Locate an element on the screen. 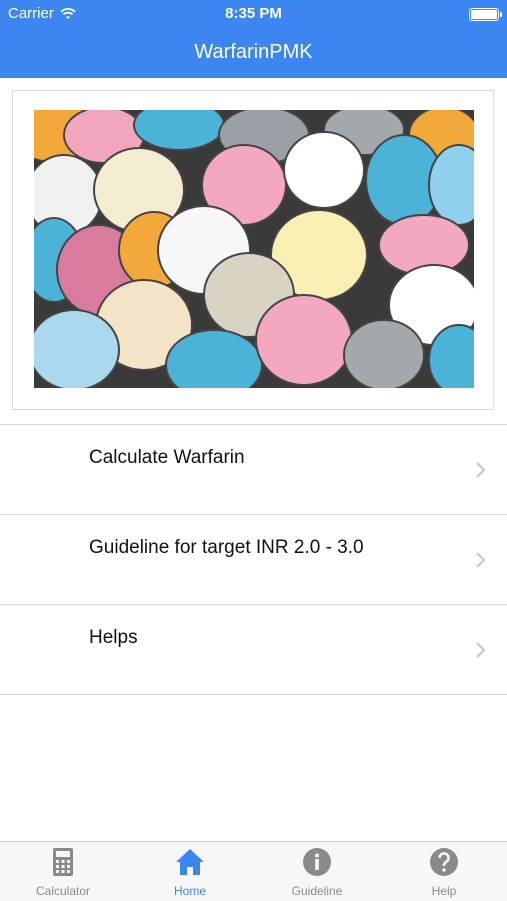 This screenshot has width=507, height=901. menu-item-label: Helps is located at coordinates (113, 637).